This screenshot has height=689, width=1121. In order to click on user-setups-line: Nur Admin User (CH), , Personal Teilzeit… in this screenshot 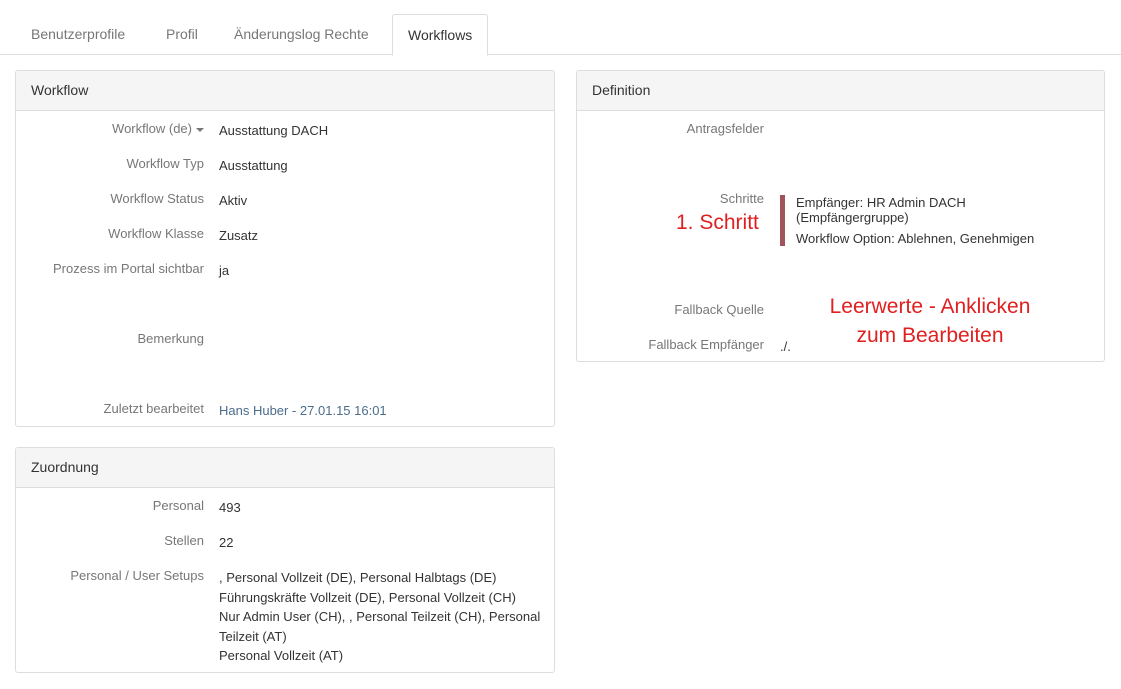, I will do `click(380, 626)`.